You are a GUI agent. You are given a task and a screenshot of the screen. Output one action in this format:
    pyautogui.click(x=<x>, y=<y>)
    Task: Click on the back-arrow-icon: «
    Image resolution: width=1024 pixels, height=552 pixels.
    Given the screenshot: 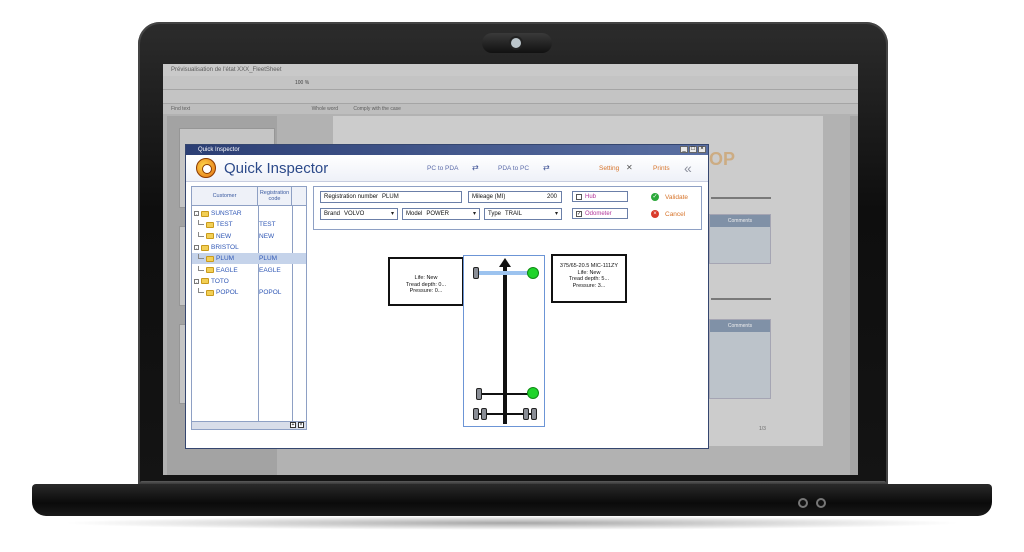 What is the action you would take?
    pyautogui.click(x=693, y=168)
    